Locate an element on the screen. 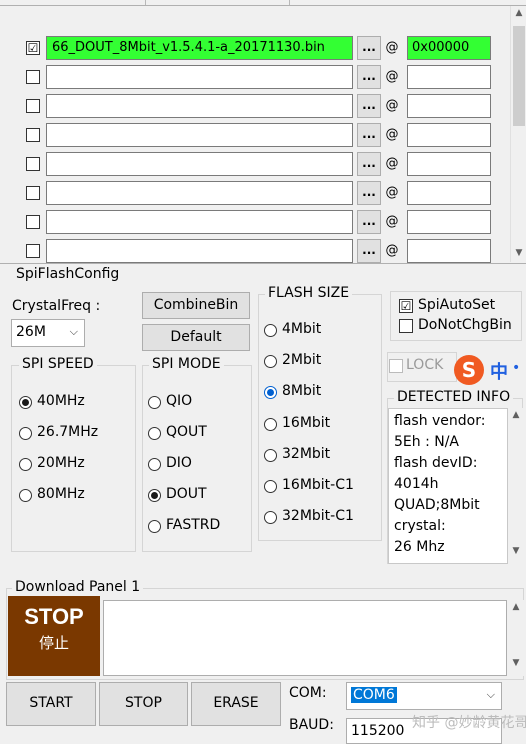  log-scrollbar: ▲ ▼ is located at coordinates (516, 638).